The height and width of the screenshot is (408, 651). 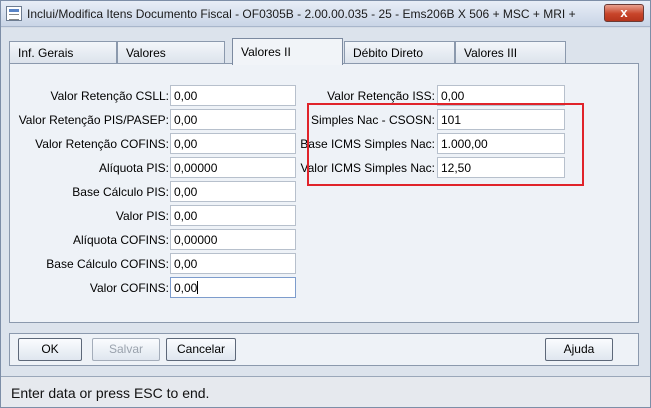 What do you see at coordinates (120, 192) in the screenshot?
I see `label-base-calculo-pis: Base Cálculo PIS:` at bounding box center [120, 192].